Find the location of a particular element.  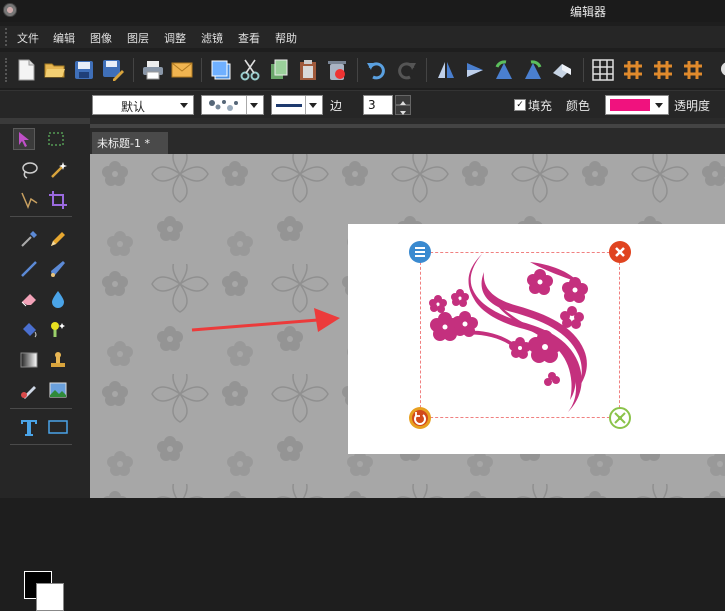

stamp-tool-icon is located at coordinates (58, 360).